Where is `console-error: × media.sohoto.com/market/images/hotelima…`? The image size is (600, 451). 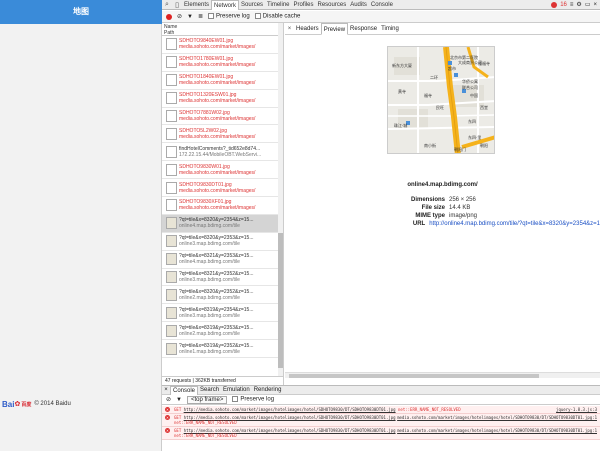 console-error: × media.sohoto.com/market/images/hotelima… is located at coordinates (381, 433).